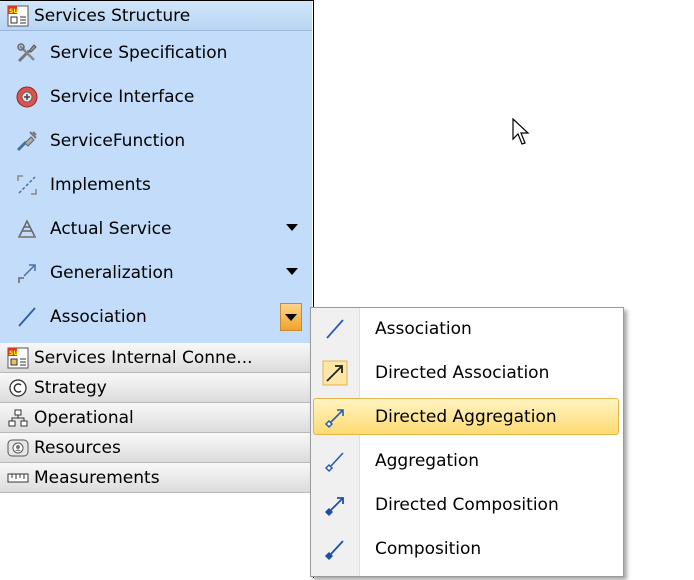 The height and width of the screenshot is (580, 694). I want to click on menu-item-association: Association, so click(467, 328).